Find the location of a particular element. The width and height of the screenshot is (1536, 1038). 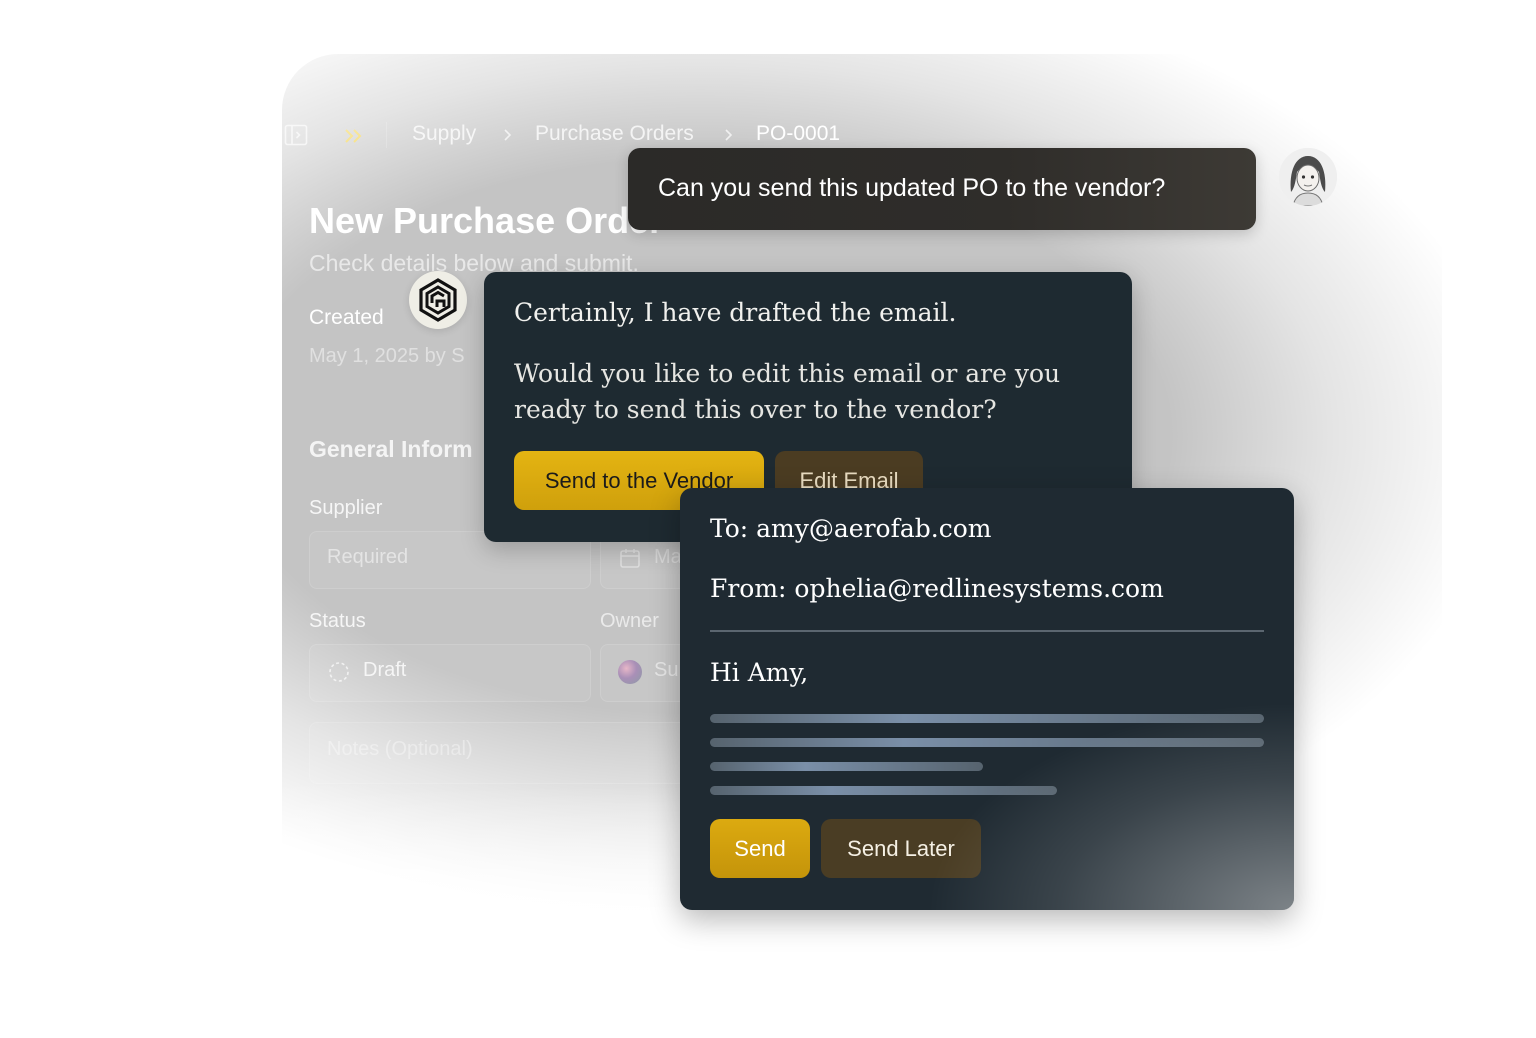

email-divider is located at coordinates (987, 631).